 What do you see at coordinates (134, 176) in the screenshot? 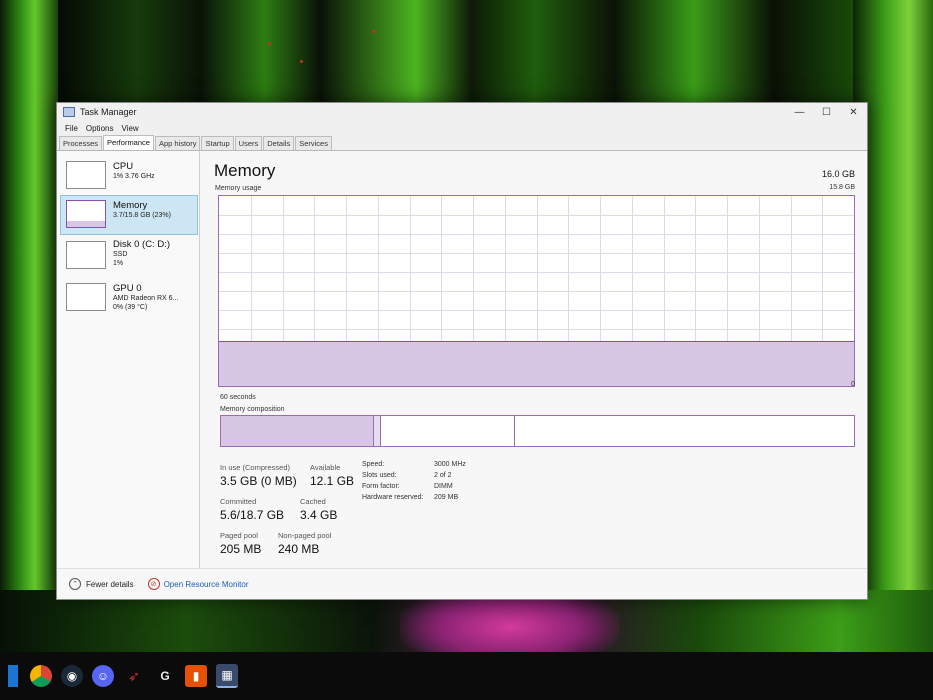
I see `sidebar-item-detail: 1% 3.76 GHz` at bounding box center [134, 176].